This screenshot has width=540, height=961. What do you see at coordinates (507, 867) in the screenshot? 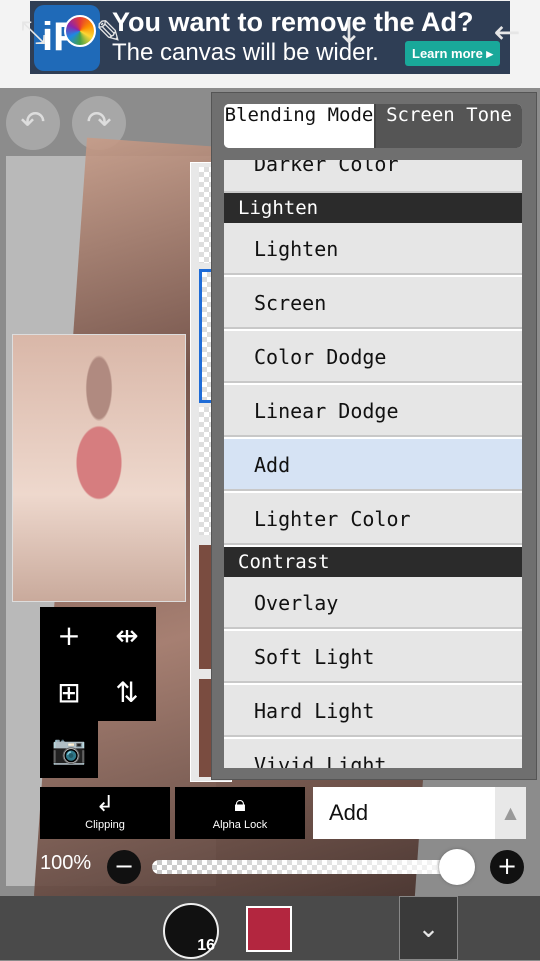
I see `opacity-increase-button: +` at bounding box center [507, 867].